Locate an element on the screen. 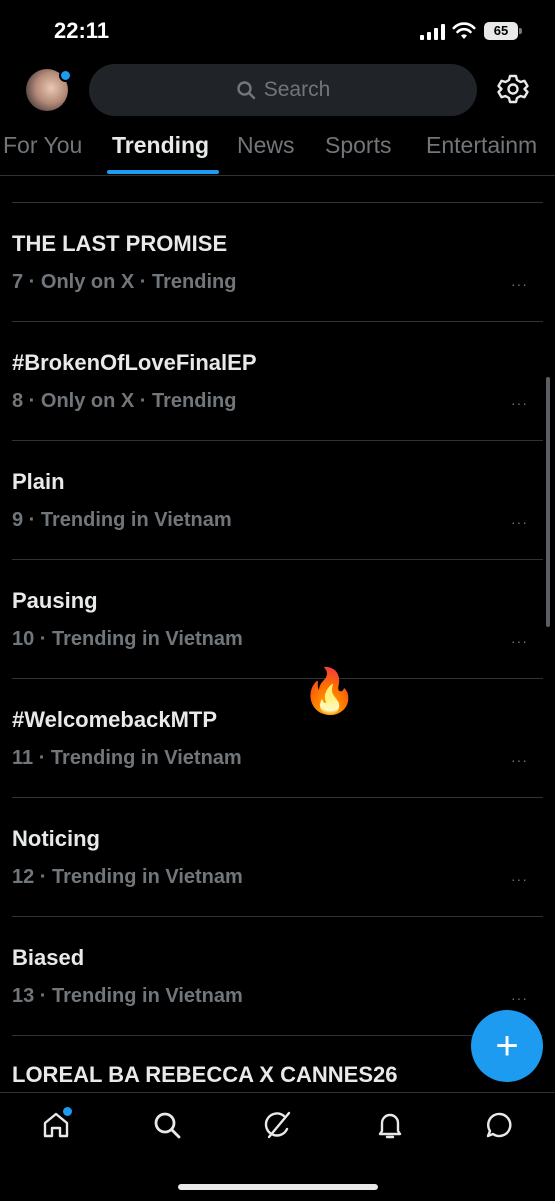  search-placeholder: Search is located at coordinates (297, 89).